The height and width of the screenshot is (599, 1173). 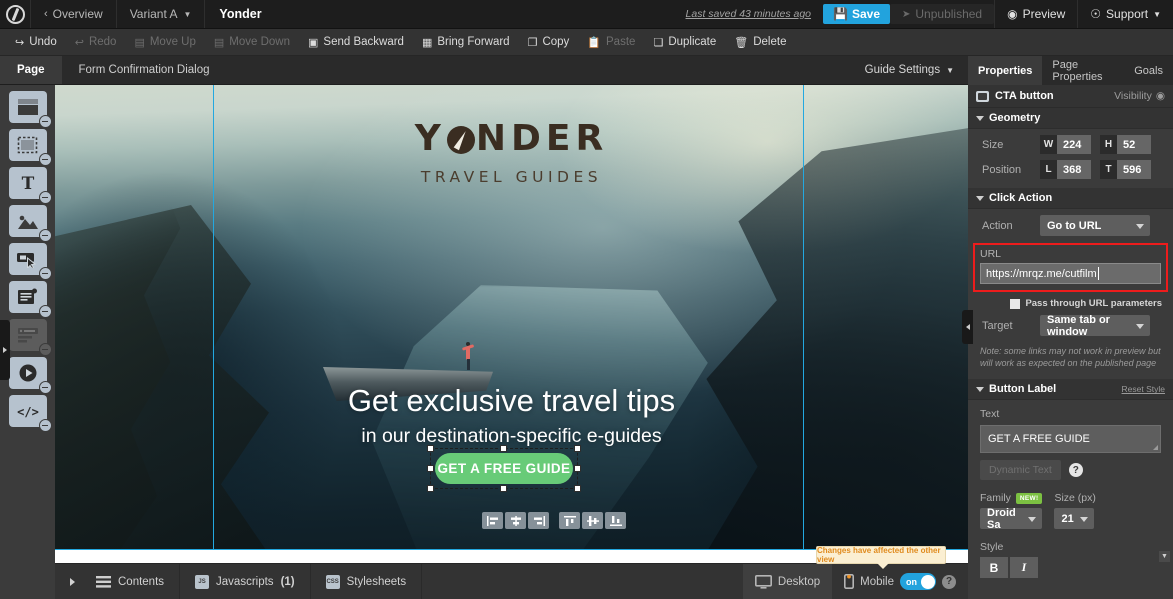 What do you see at coordinates (1015, 303) in the screenshot?
I see `pass-through-checkbox` at bounding box center [1015, 303].